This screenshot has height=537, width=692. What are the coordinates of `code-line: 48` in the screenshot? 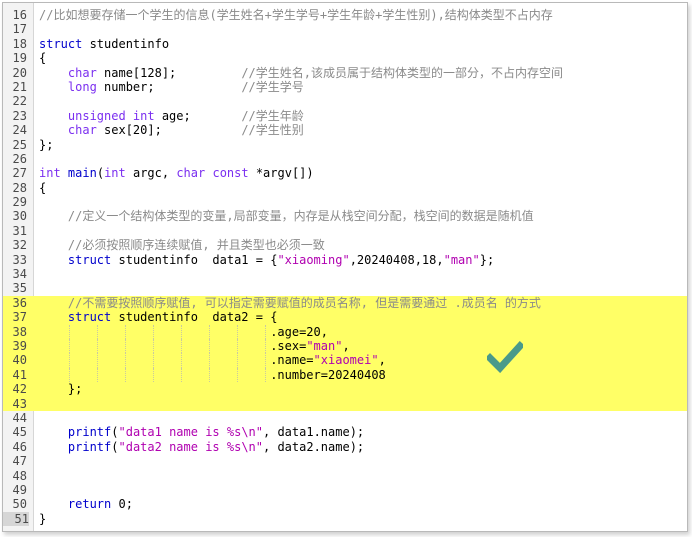 It's located at (345, 476).